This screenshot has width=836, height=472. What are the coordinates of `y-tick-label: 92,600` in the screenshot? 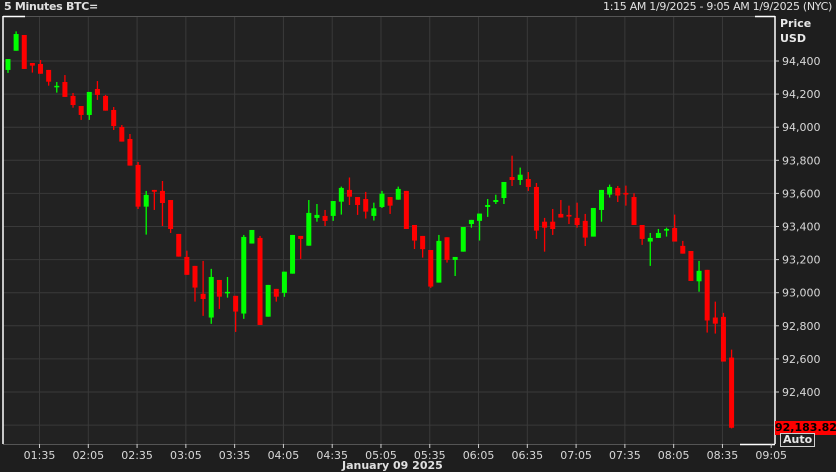 It's located at (801, 359).